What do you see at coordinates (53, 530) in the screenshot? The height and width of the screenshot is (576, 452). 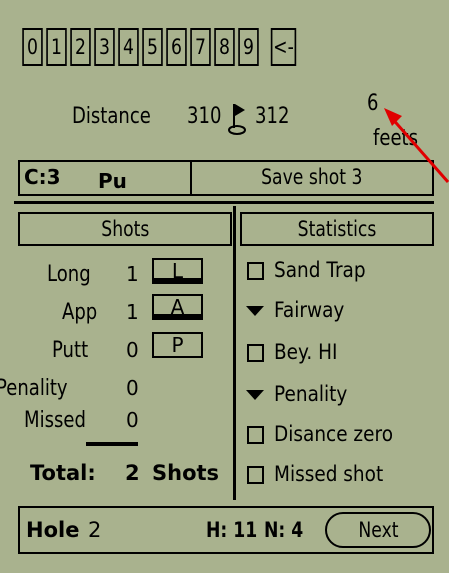 I see `hole-label: Hole` at bounding box center [53, 530].